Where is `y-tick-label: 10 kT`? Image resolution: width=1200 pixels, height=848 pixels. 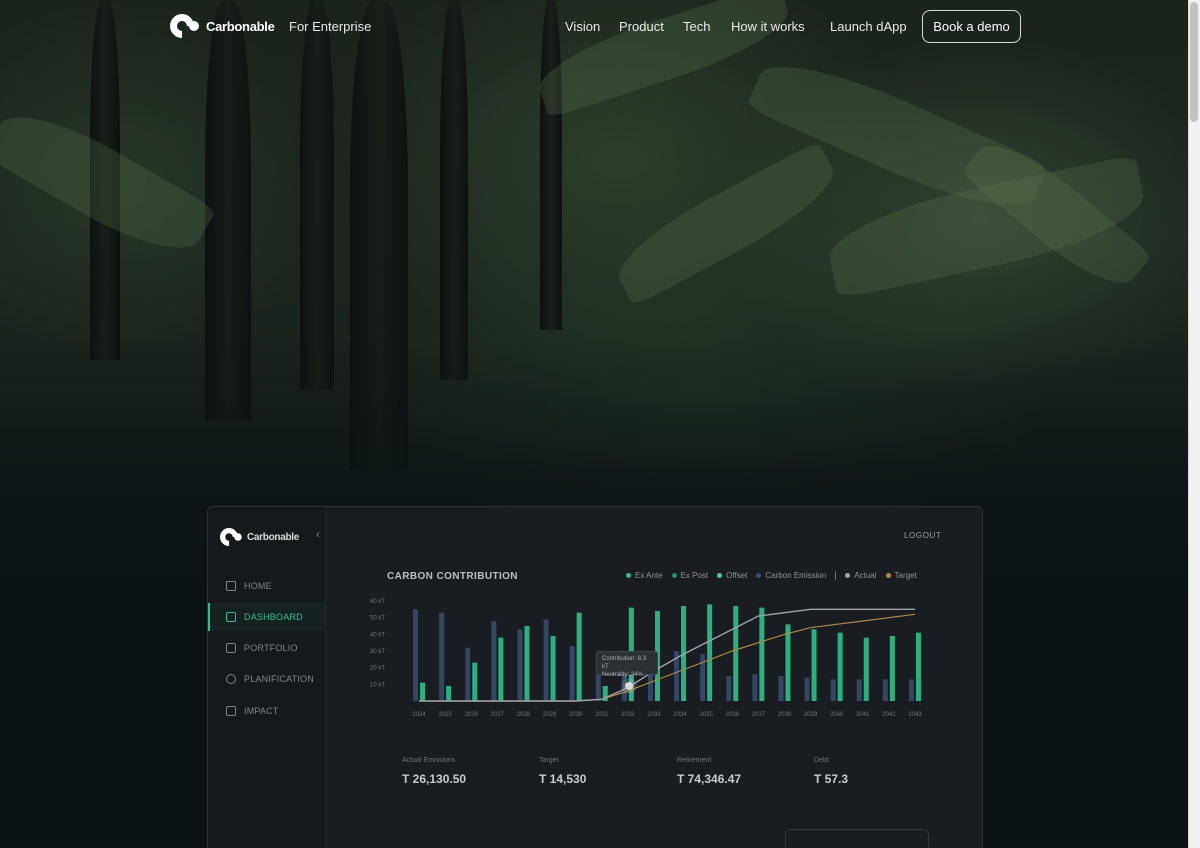 y-tick-label: 10 kT is located at coordinates (377, 685).